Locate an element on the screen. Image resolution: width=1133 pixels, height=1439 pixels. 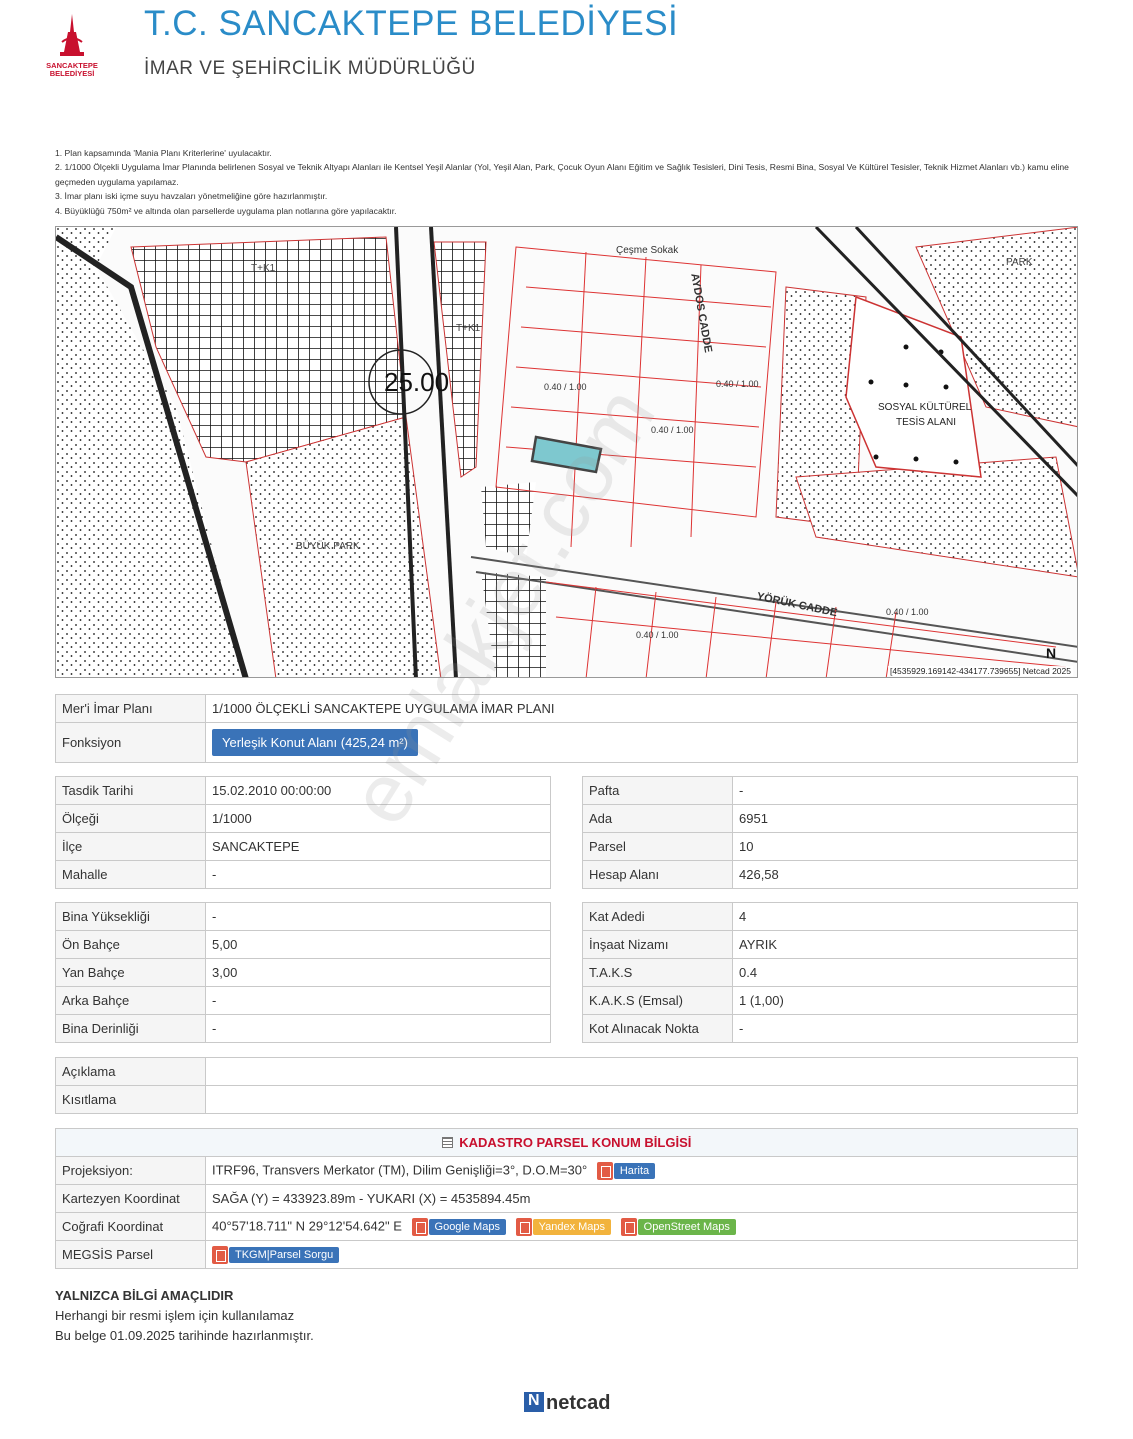
logo-text: SANCAKTEPE BELEDİYESİ is located at coordinates (72, 69).